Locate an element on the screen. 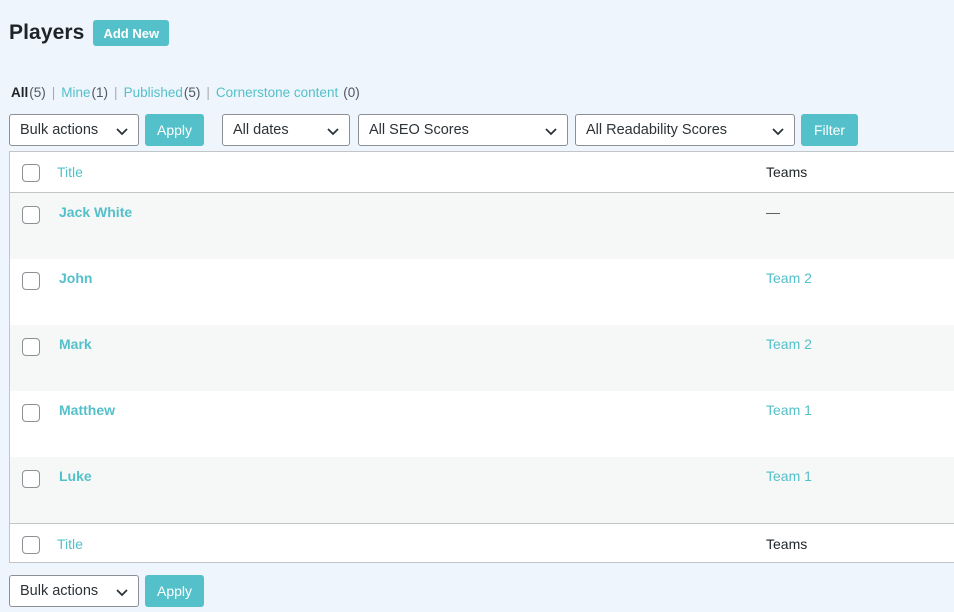 The image size is (954, 612). readability-scores-value: All Readability Scores is located at coordinates (657, 130).